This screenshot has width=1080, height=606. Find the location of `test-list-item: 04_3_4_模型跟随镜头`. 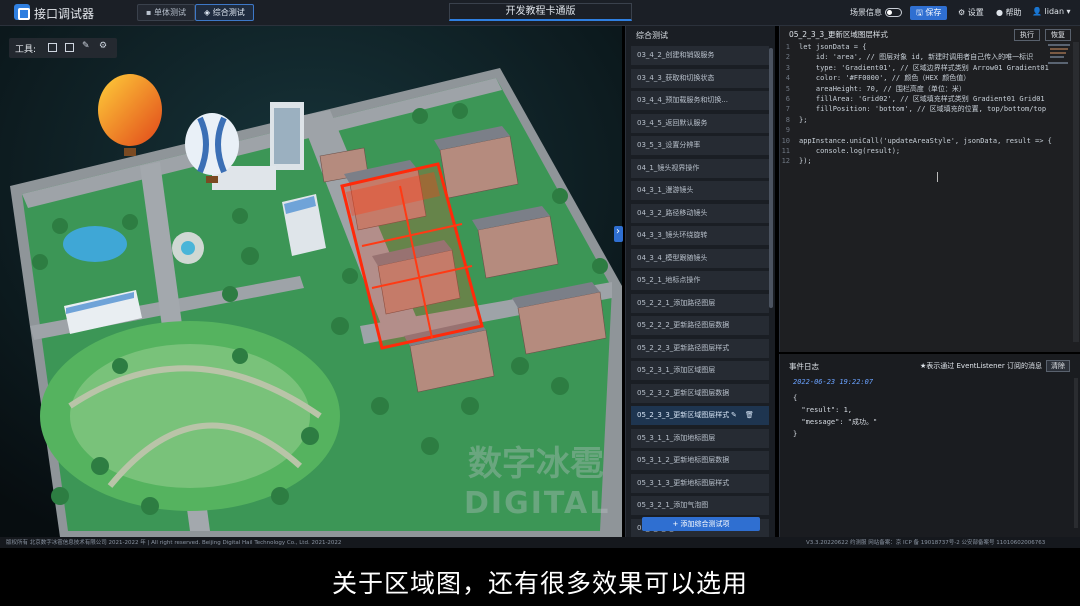

test-list-item: 04_3_4_模型跟随镜头 is located at coordinates (700, 258).